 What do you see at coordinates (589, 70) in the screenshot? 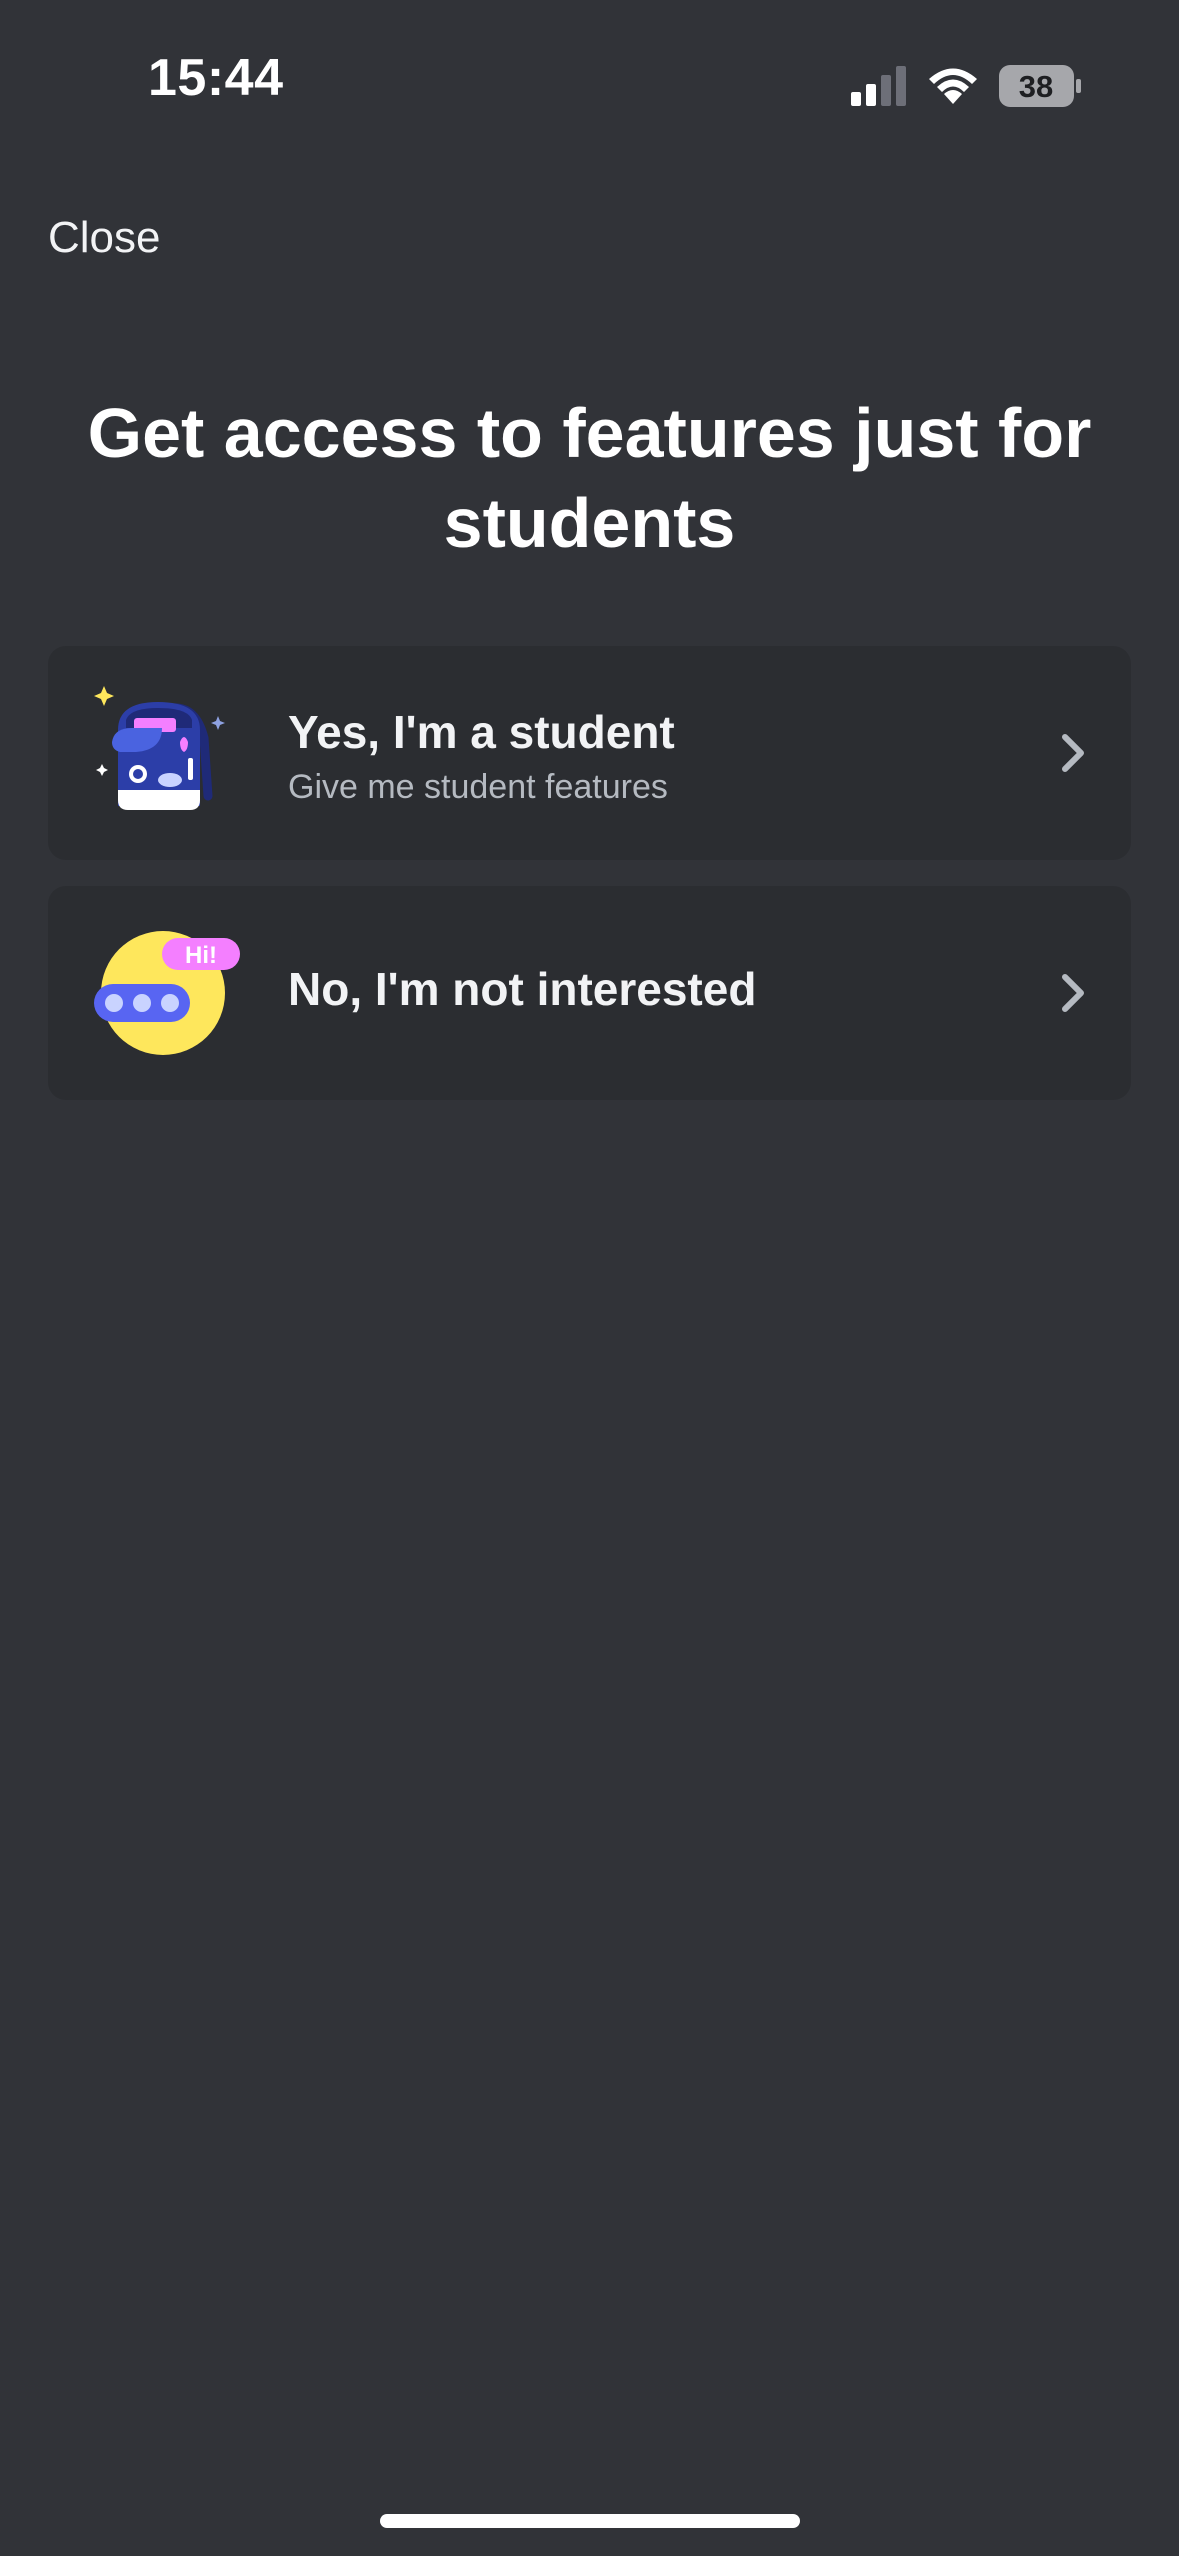
I see `status-bar: 15:44 38` at bounding box center [589, 70].